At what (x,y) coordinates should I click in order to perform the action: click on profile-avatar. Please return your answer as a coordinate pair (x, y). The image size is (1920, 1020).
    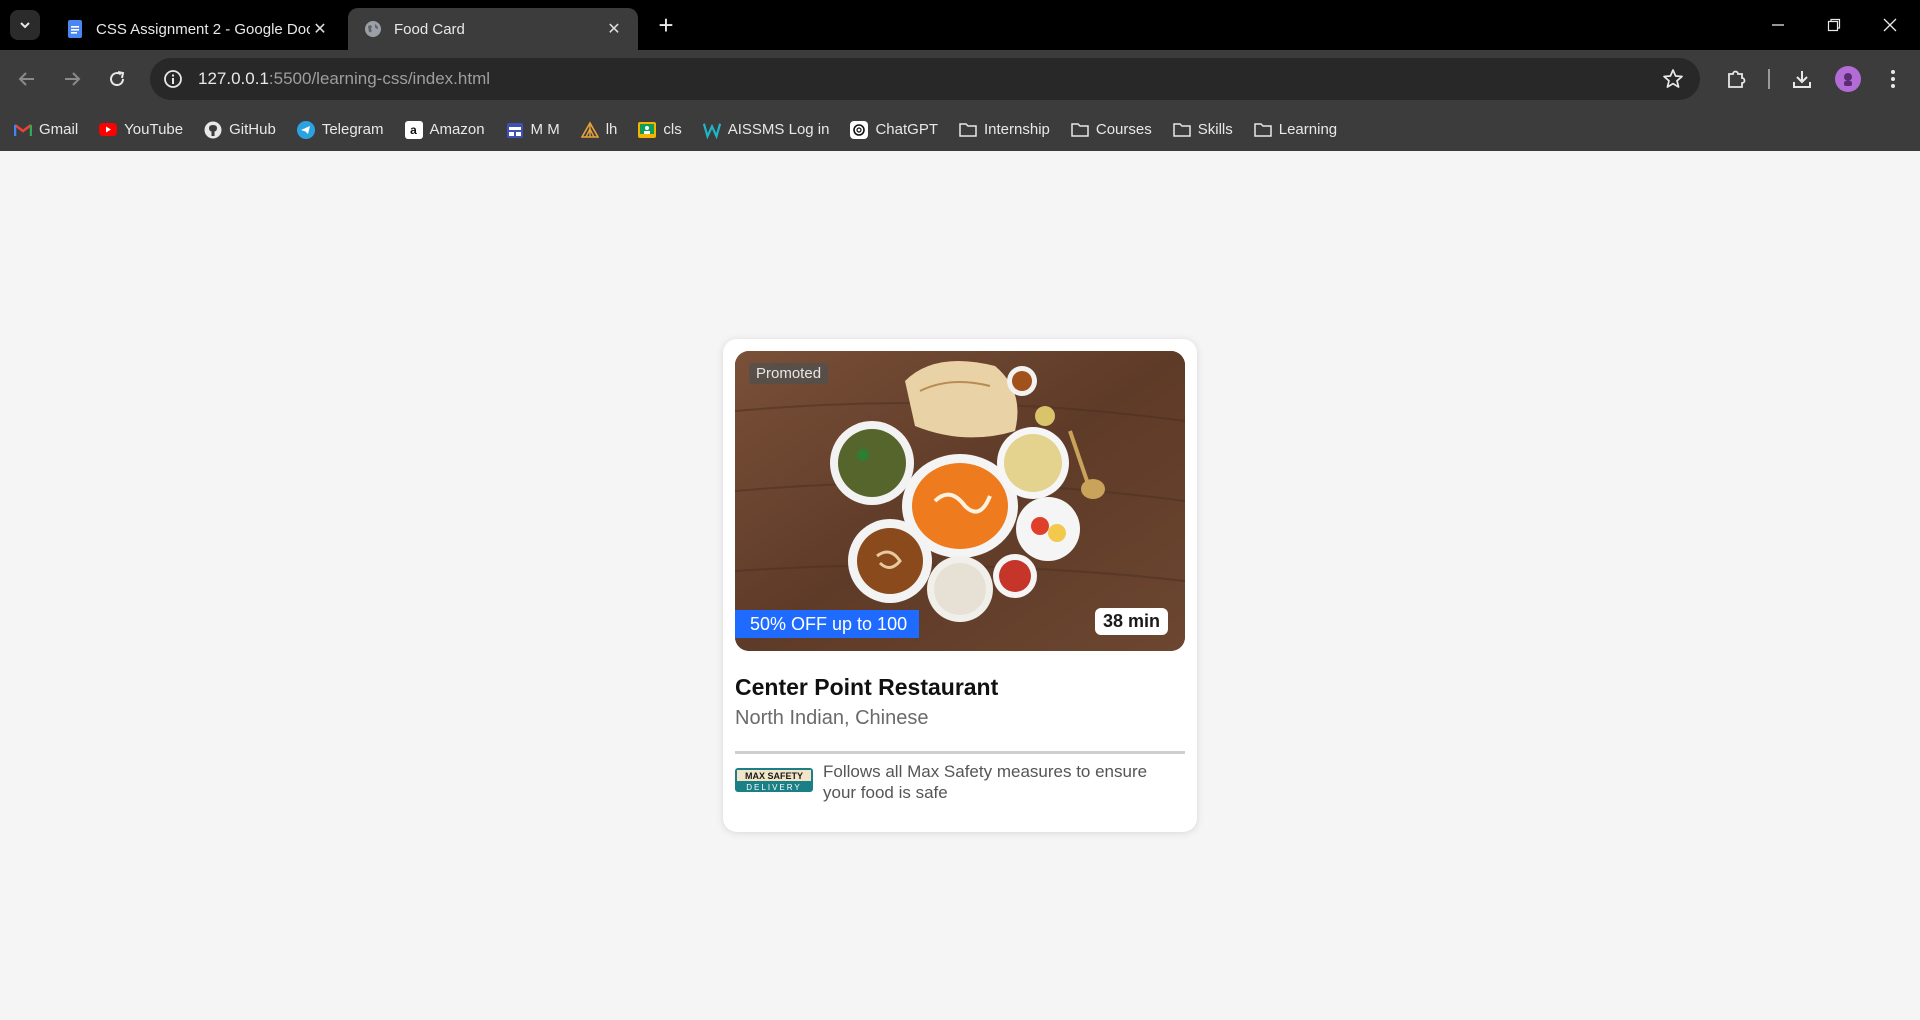
    Looking at the image, I should click on (1848, 79).